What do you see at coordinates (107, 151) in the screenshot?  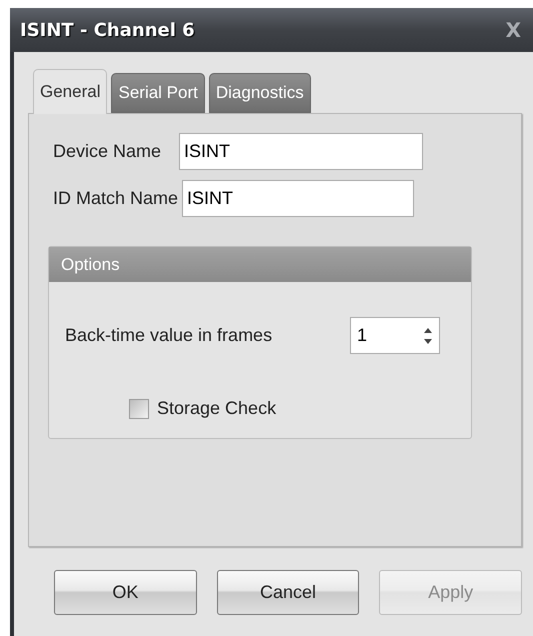 I see `field-label: Device Name` at bounding box center [107, 151].